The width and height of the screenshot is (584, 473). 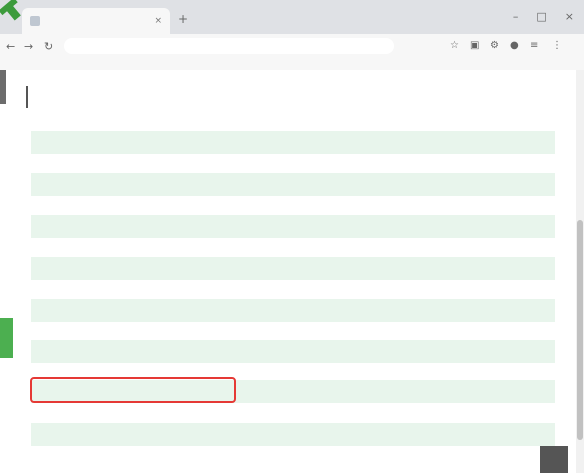 I want to click on url-bar, so click(x=229, y=46).